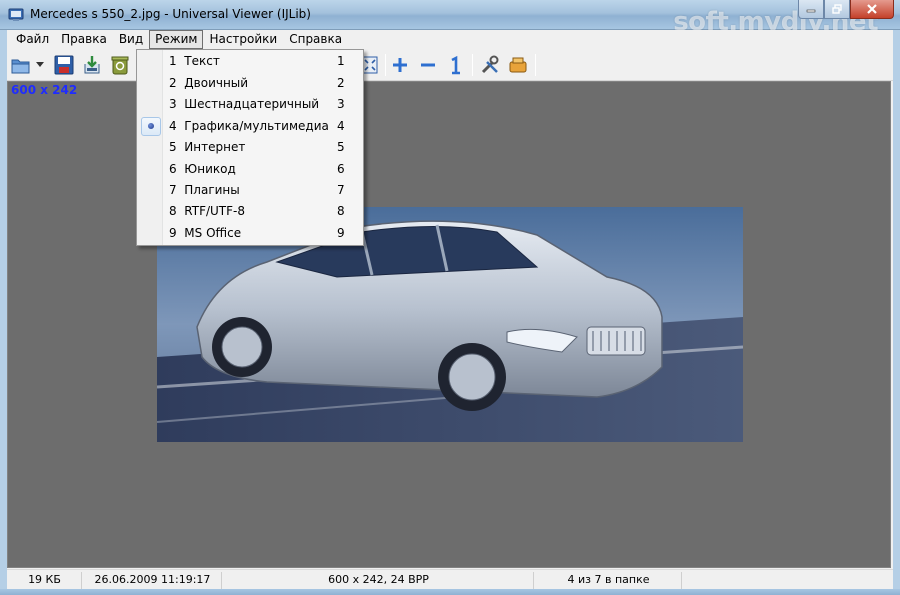 The width and height of the screenshot is (900, 595). I want to click on export-icon, so click(92, 65).